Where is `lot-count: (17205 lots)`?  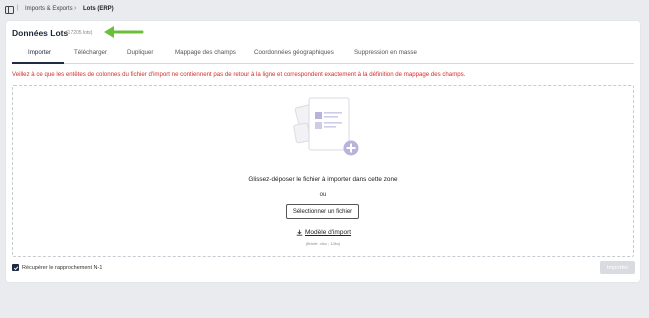 lot-count: (17205 lots) is located at coordinates (79, 33).